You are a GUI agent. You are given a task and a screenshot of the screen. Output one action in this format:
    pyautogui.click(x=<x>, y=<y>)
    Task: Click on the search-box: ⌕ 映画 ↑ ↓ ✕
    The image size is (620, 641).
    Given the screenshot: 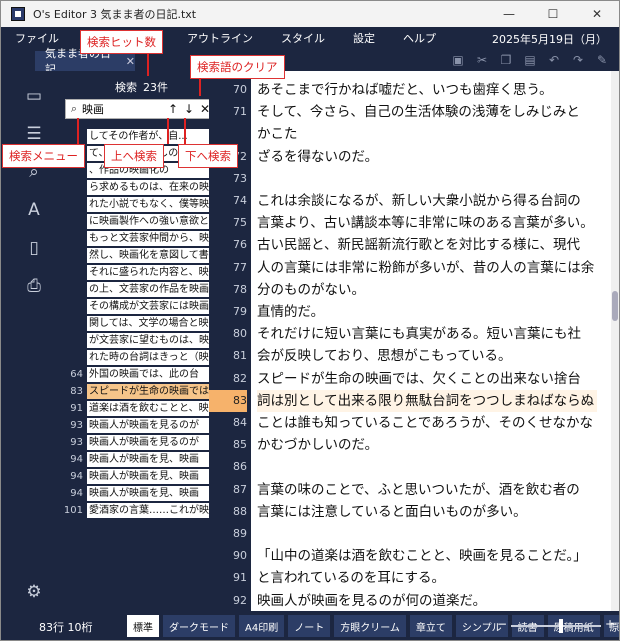 What is the action you would take?
    pyautogui.click(x=140, y=109)
    